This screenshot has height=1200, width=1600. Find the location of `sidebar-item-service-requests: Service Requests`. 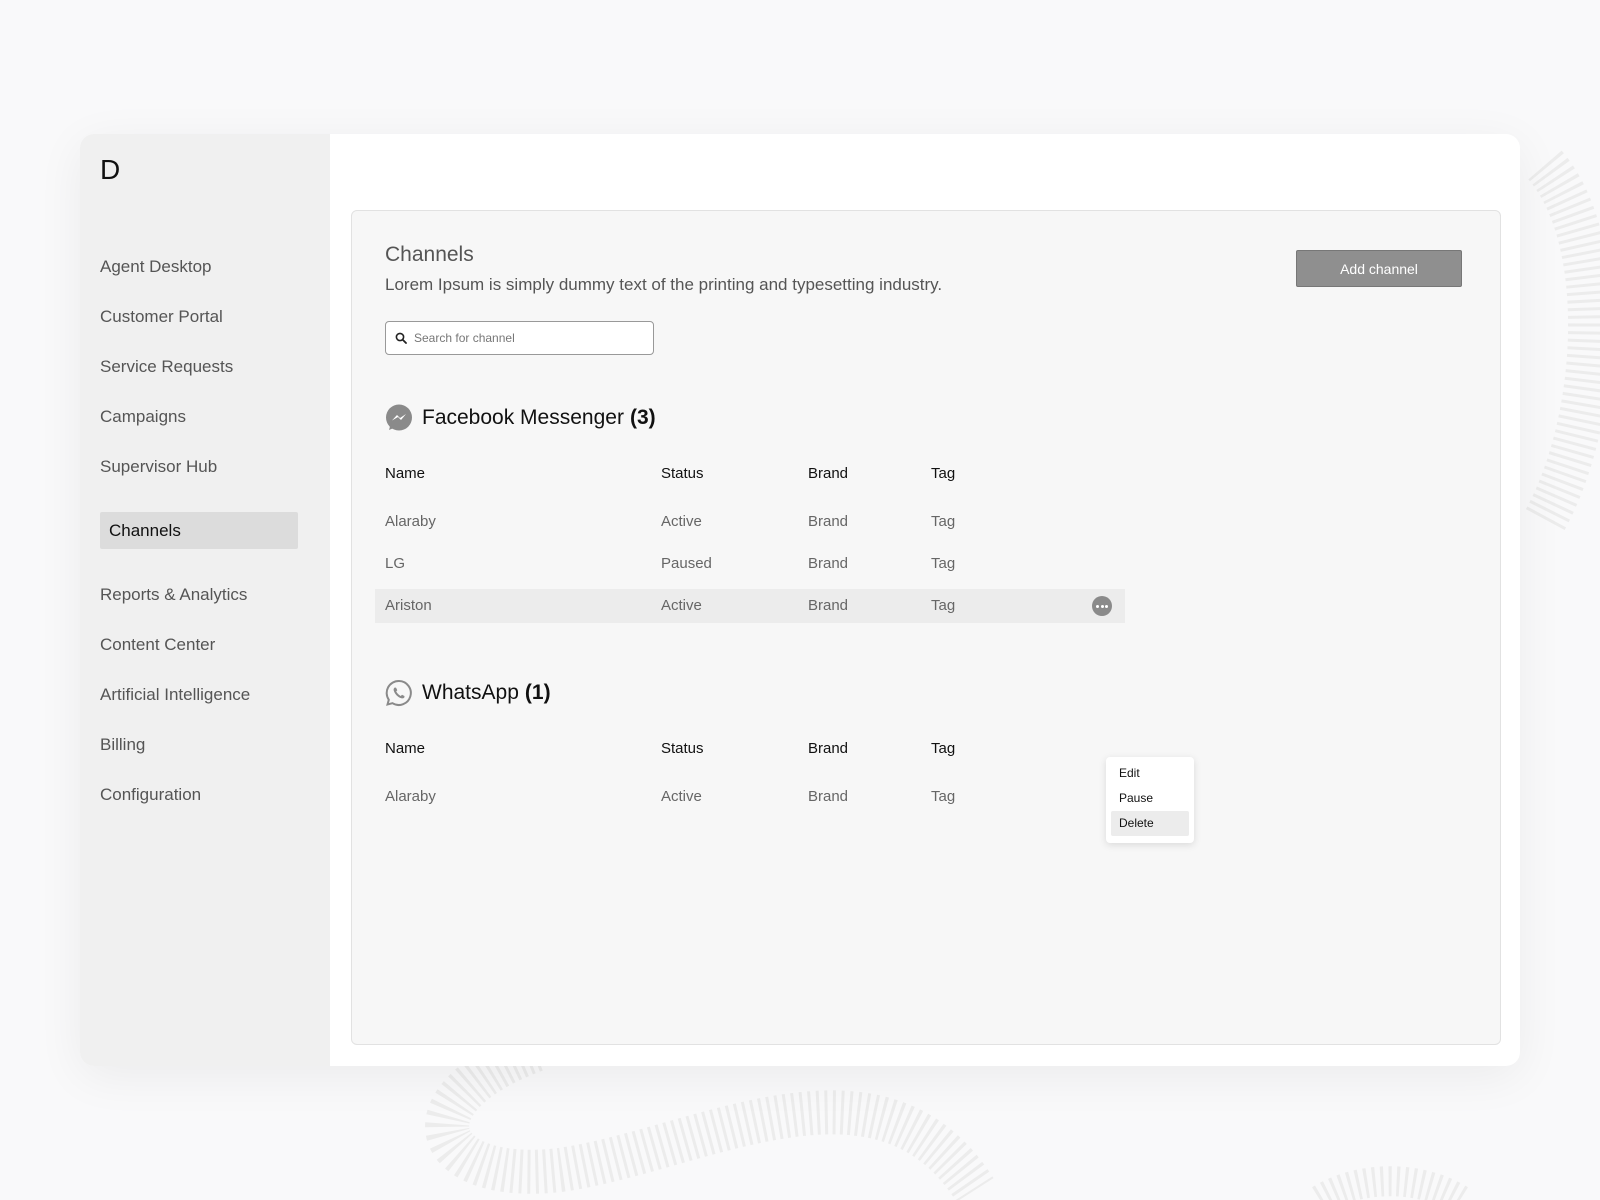

sidebar-item-service-requests: Service Requests is located at coordinates (199, 366).